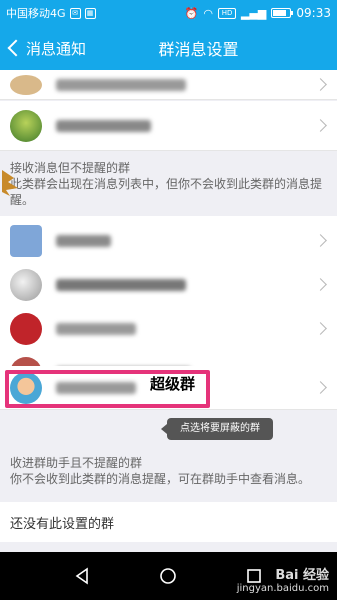  I want to click on section-title: 收进群助手且不提醒的群, so click(76, 463).